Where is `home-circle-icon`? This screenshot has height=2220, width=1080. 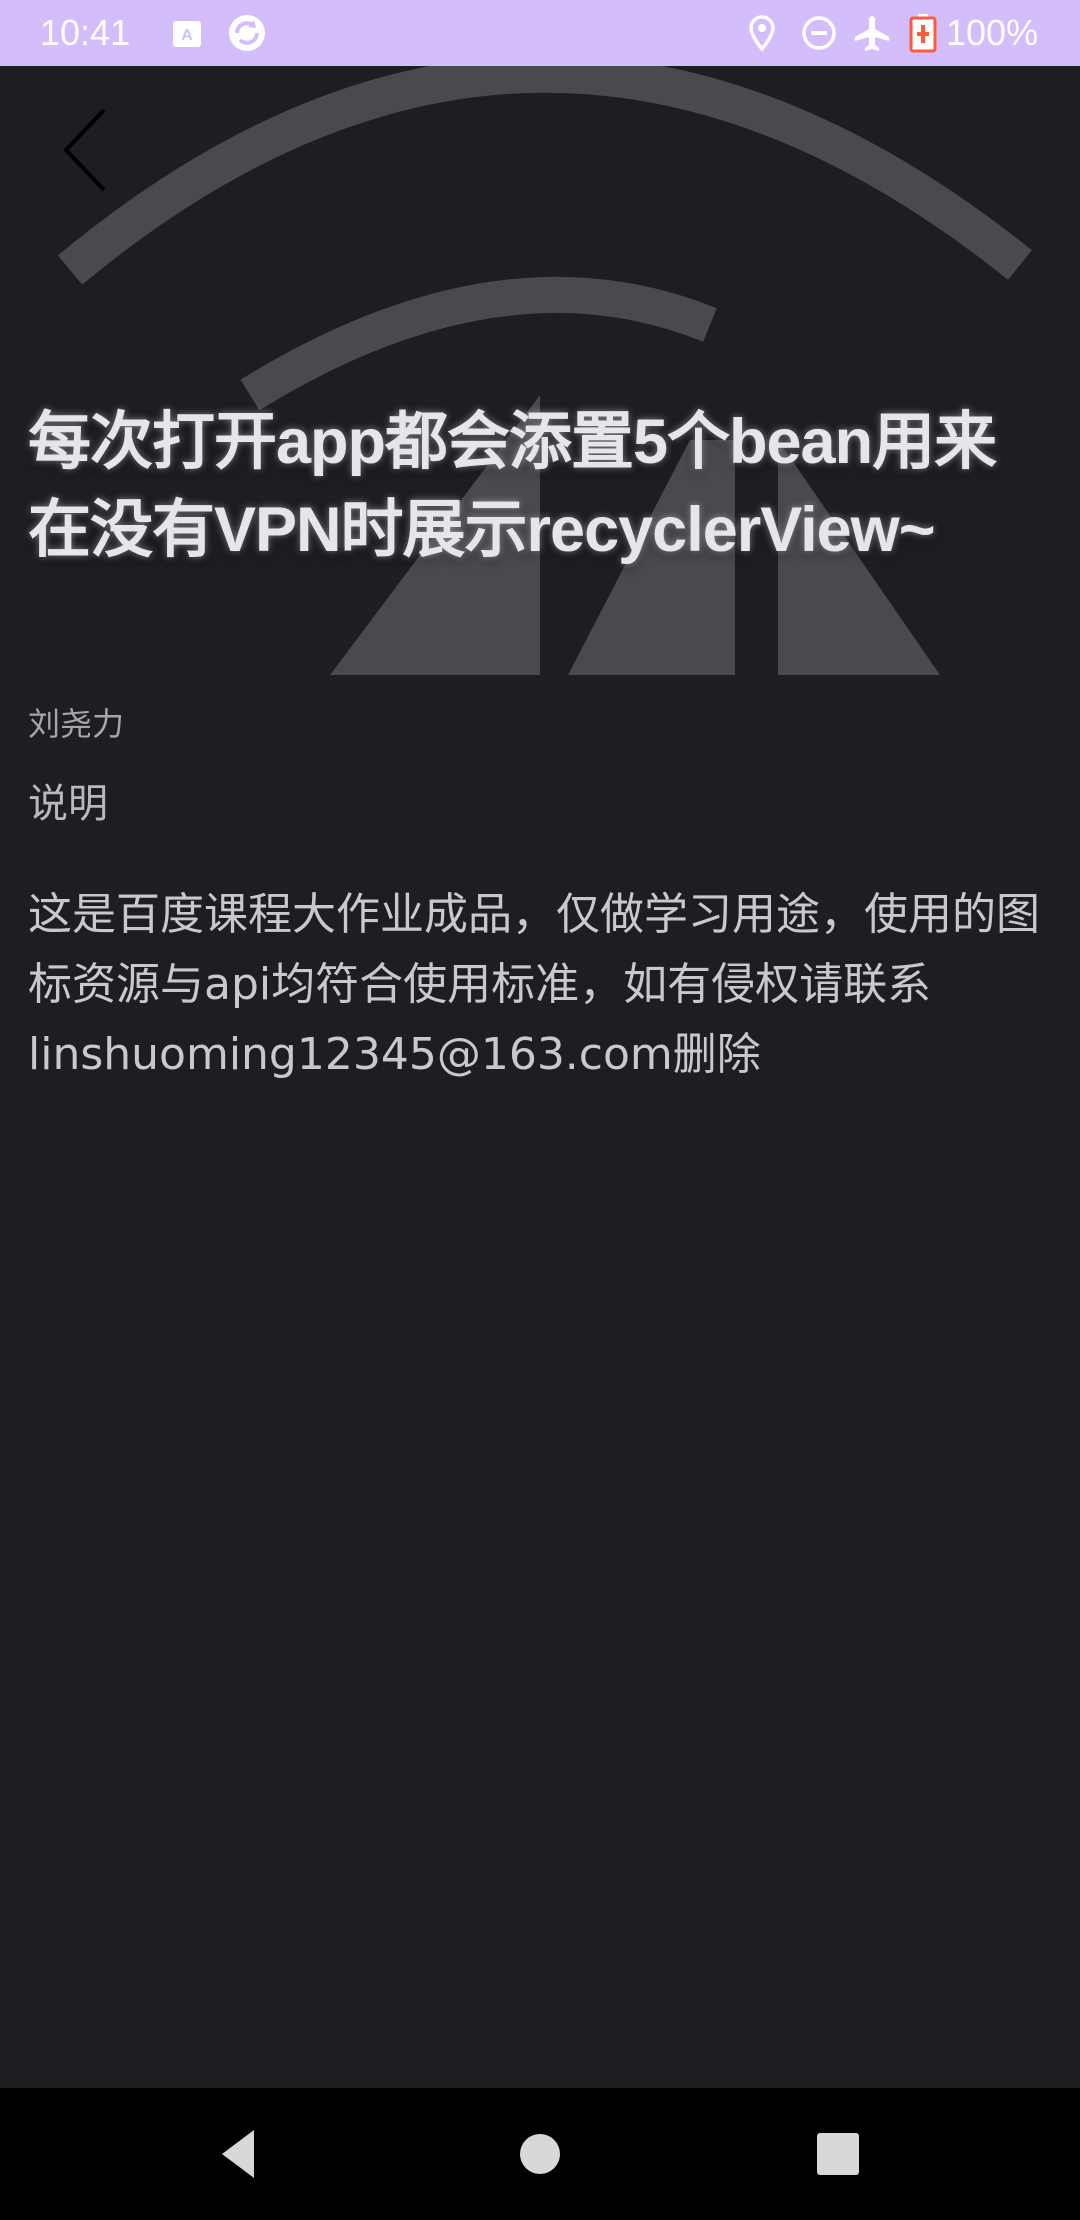 home-circle-icon is located at coordinates (540, 2154).